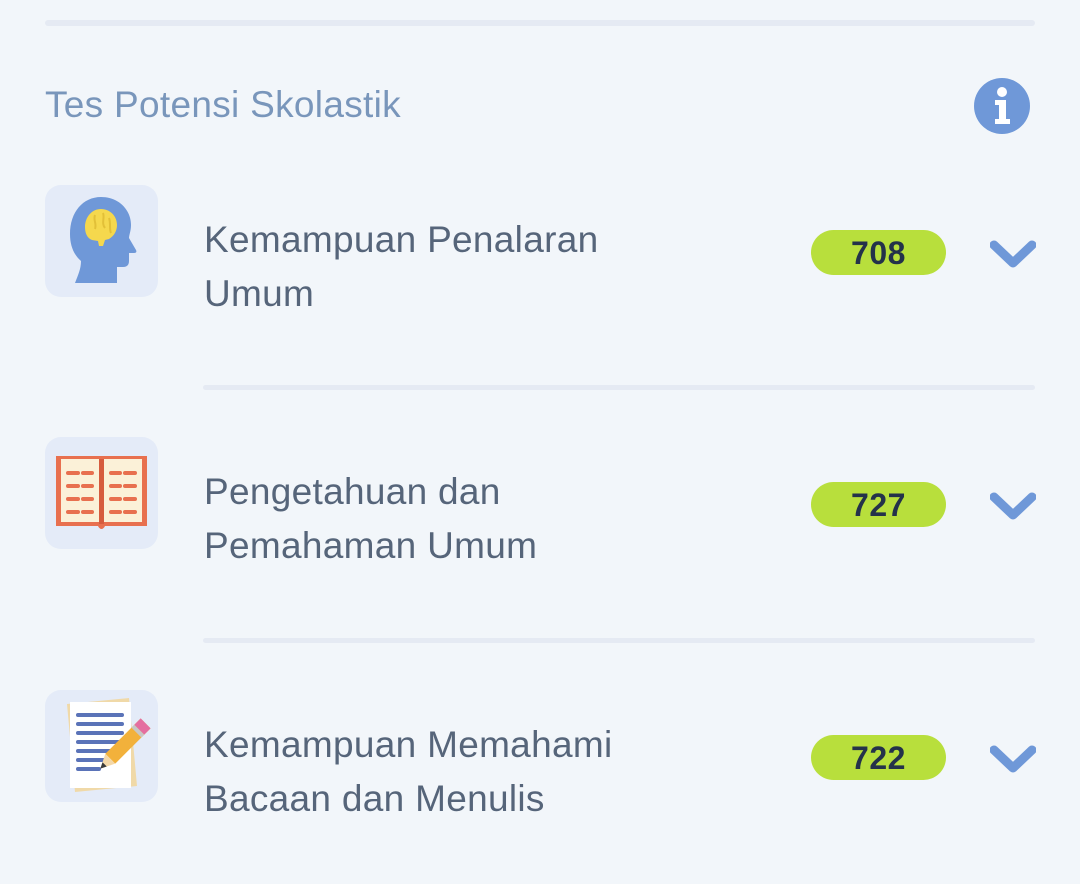  What do you see at coordinates (259, 293) in the screenshot?
I see `subtest-label-line2: Umum` at bounding box center [259, 293].